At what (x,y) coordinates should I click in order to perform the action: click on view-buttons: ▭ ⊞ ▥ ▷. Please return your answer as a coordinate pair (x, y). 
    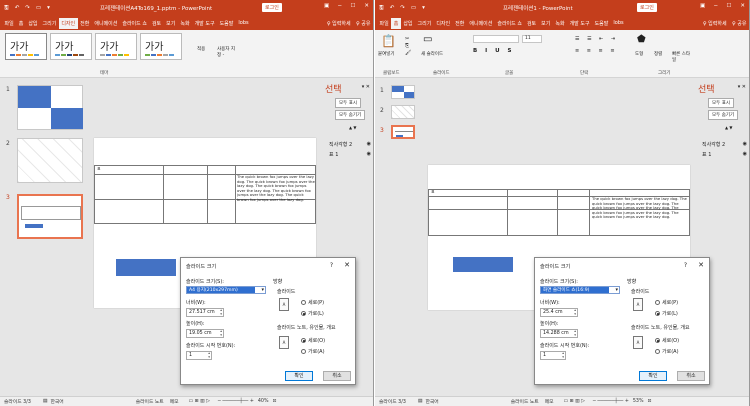
    Looking at the image, I should click on (199, 401).